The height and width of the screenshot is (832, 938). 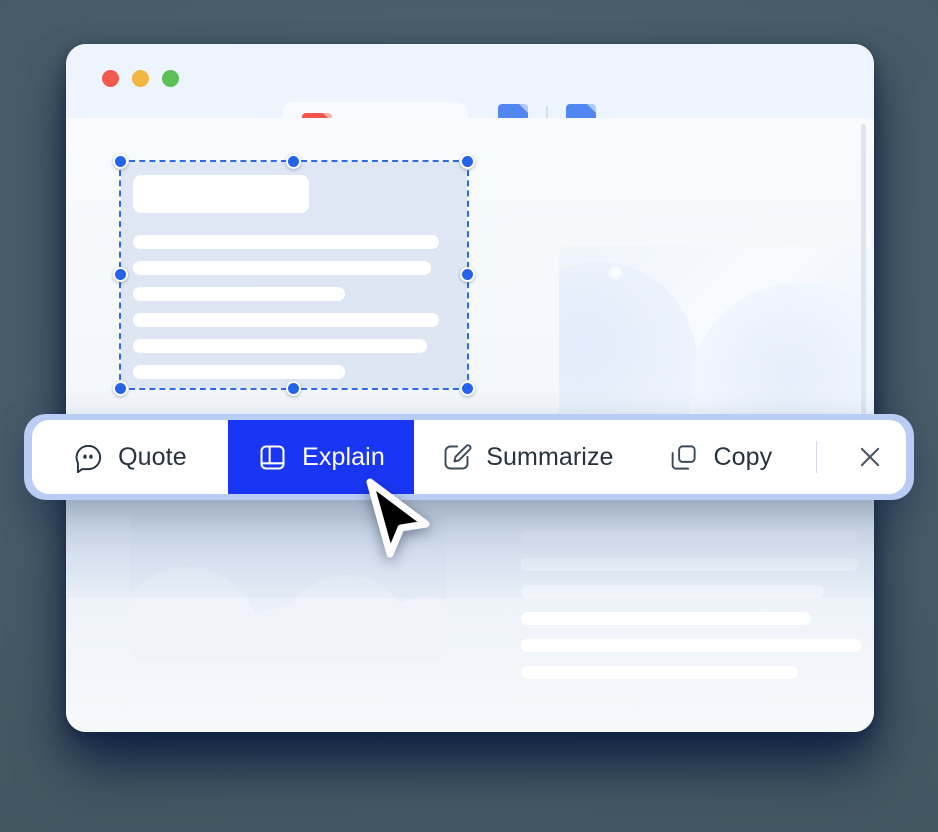 I want to click on copy-icon, so click(x=683, y=457).